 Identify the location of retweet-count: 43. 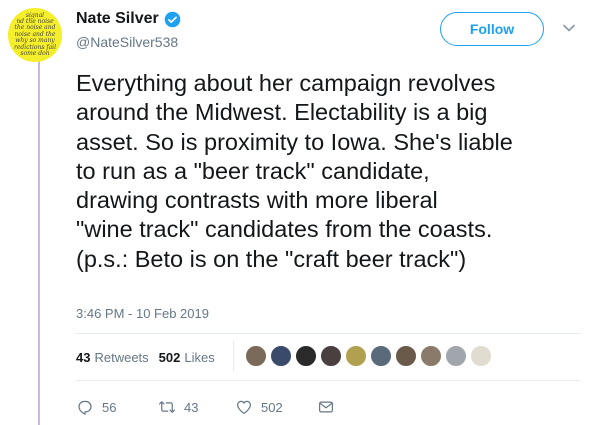
(191, 407).